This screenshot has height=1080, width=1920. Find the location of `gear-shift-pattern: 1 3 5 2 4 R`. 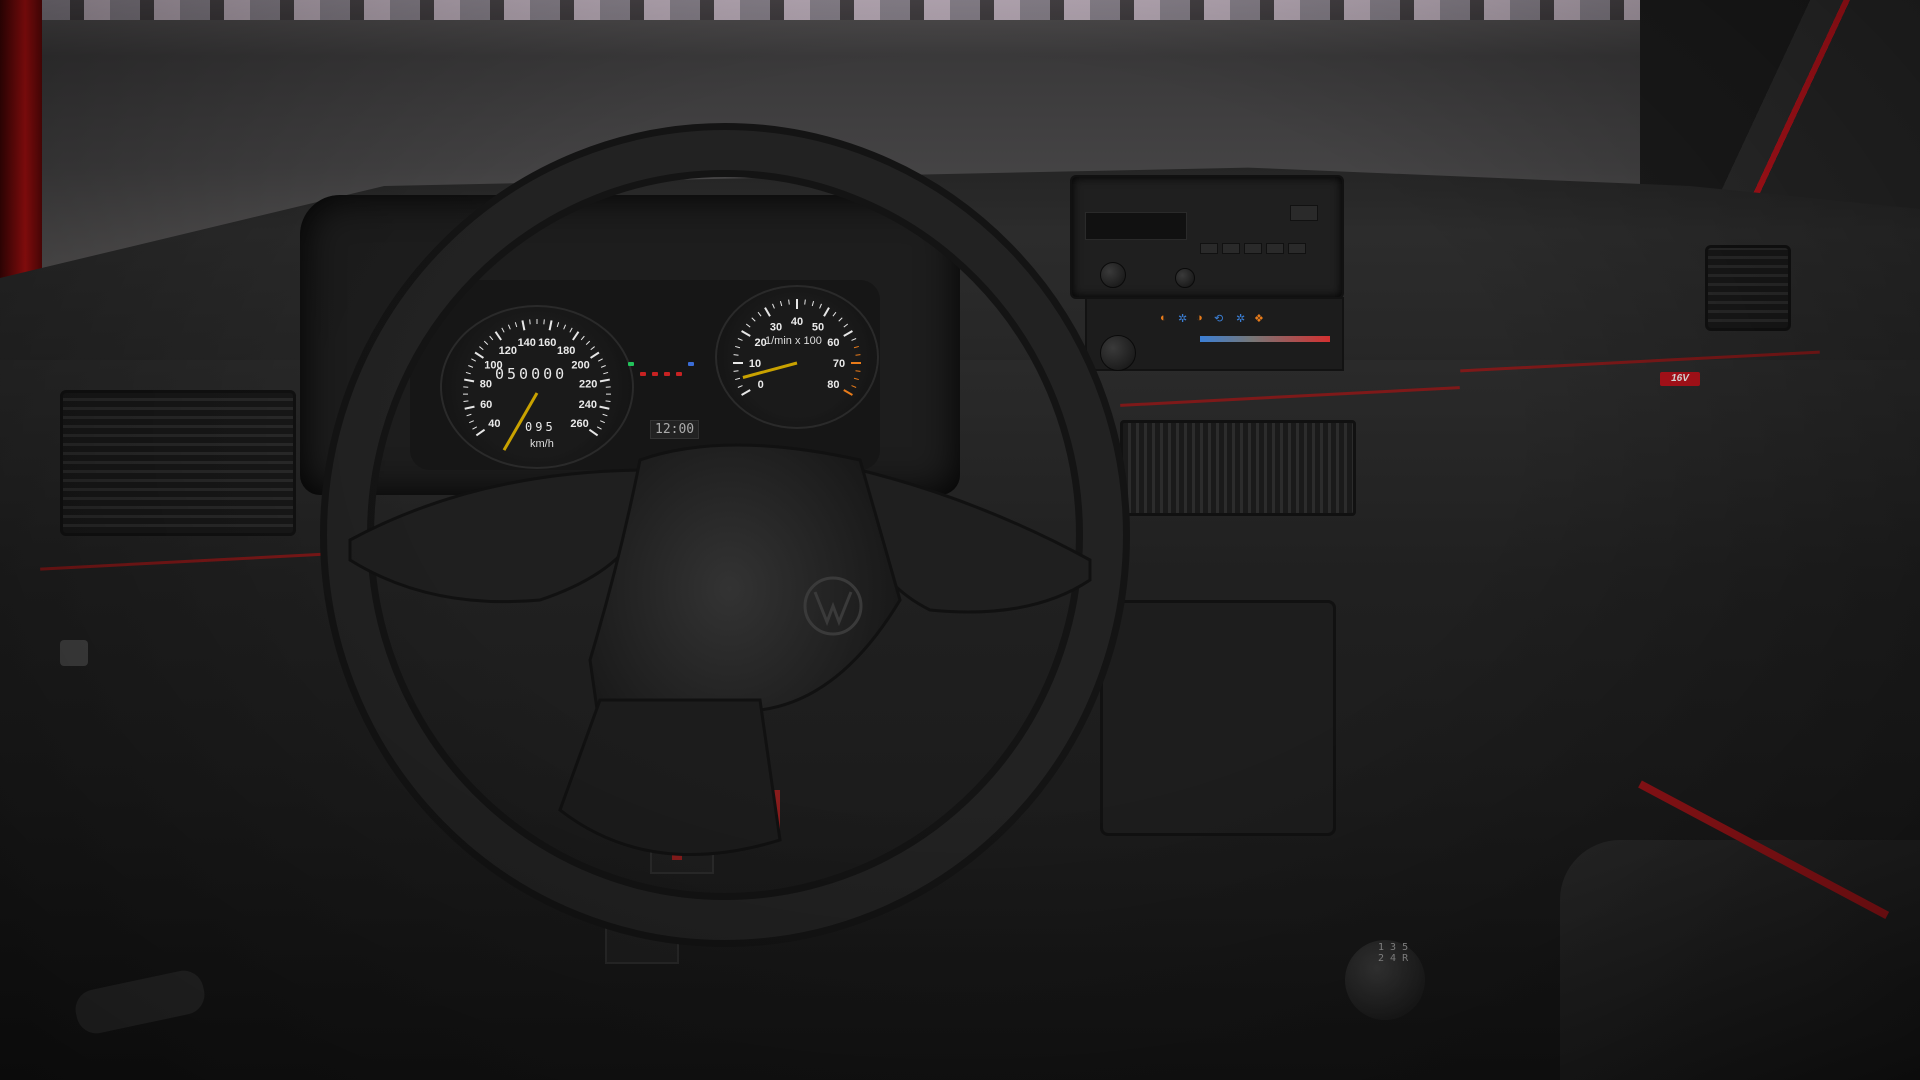

gear-shift-pattern: 1 3 5 2 4 R is located at coordinates (1393, 953).